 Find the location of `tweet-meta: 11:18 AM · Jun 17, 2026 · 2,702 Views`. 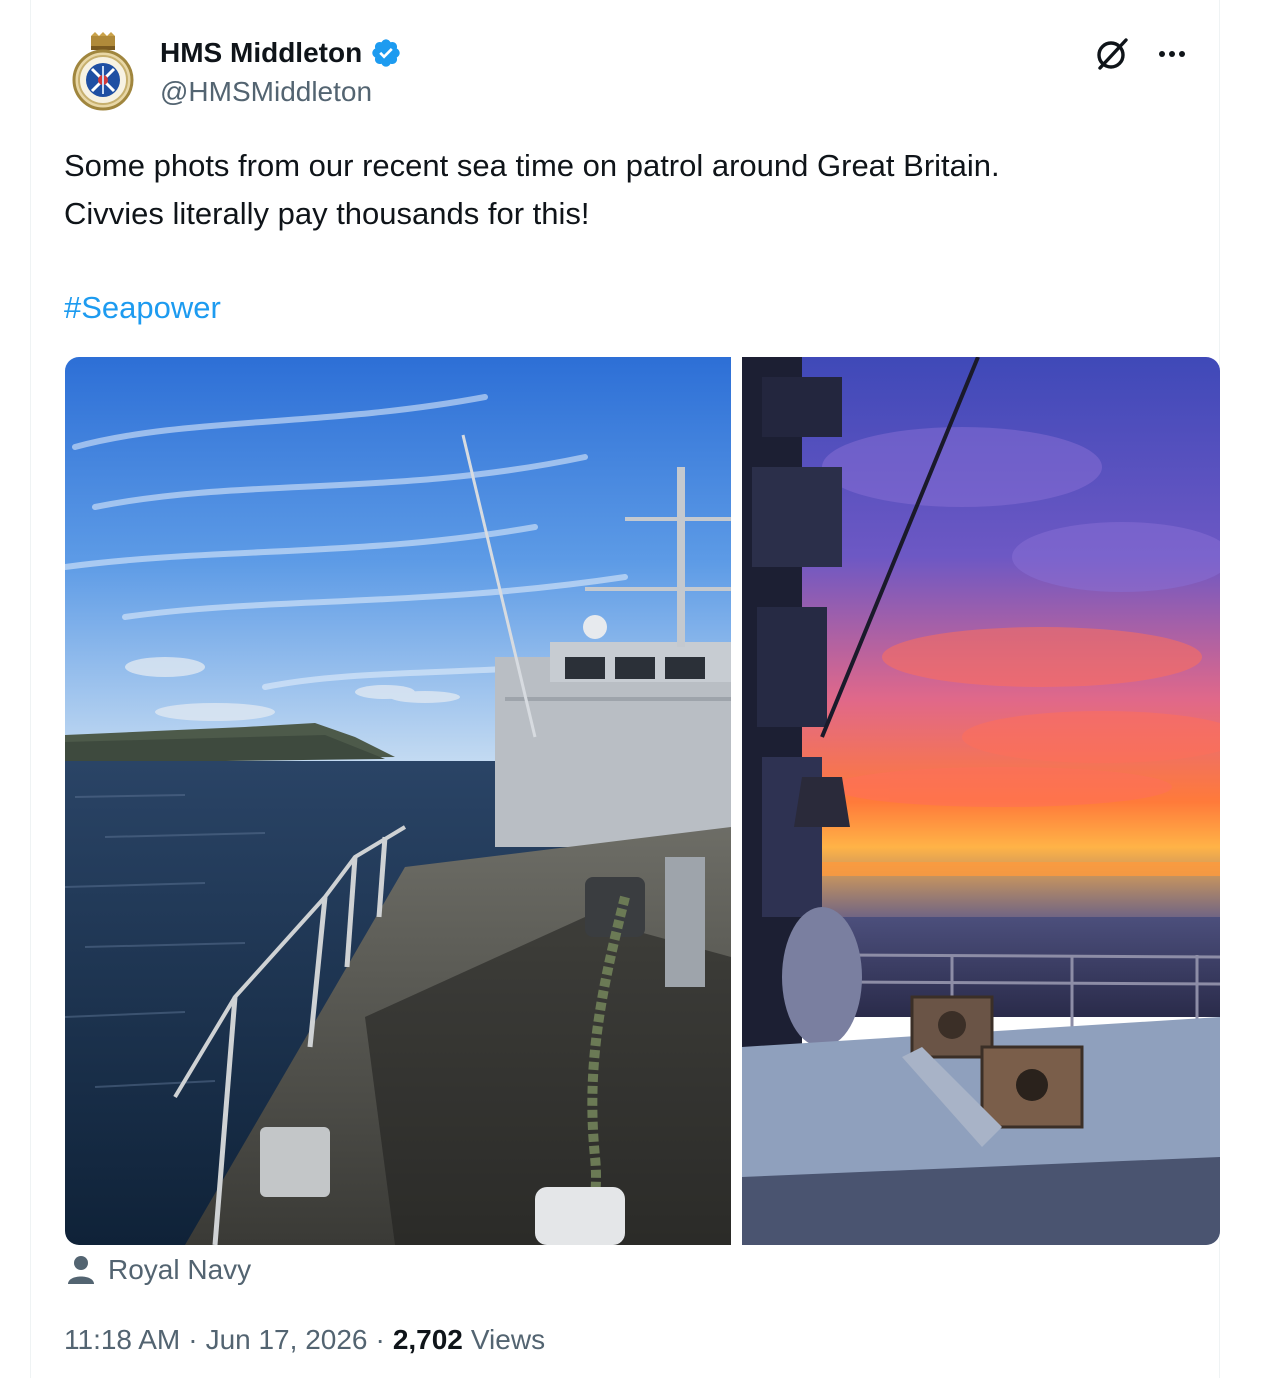

tweet-meta: 11:18 AM · Jun 17, 2026 · 2,702 Views is located at coordinates (304, 1340).